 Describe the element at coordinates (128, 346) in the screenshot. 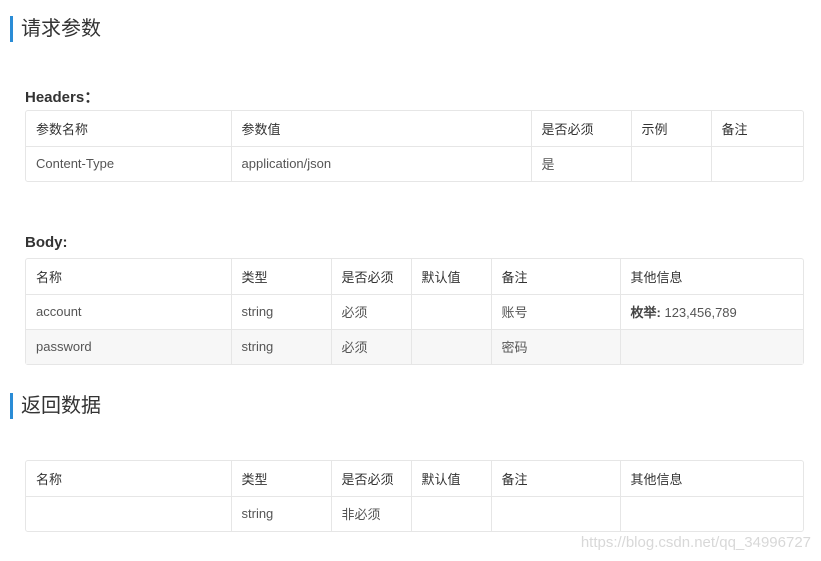

I see `table-cell: password` at that location.